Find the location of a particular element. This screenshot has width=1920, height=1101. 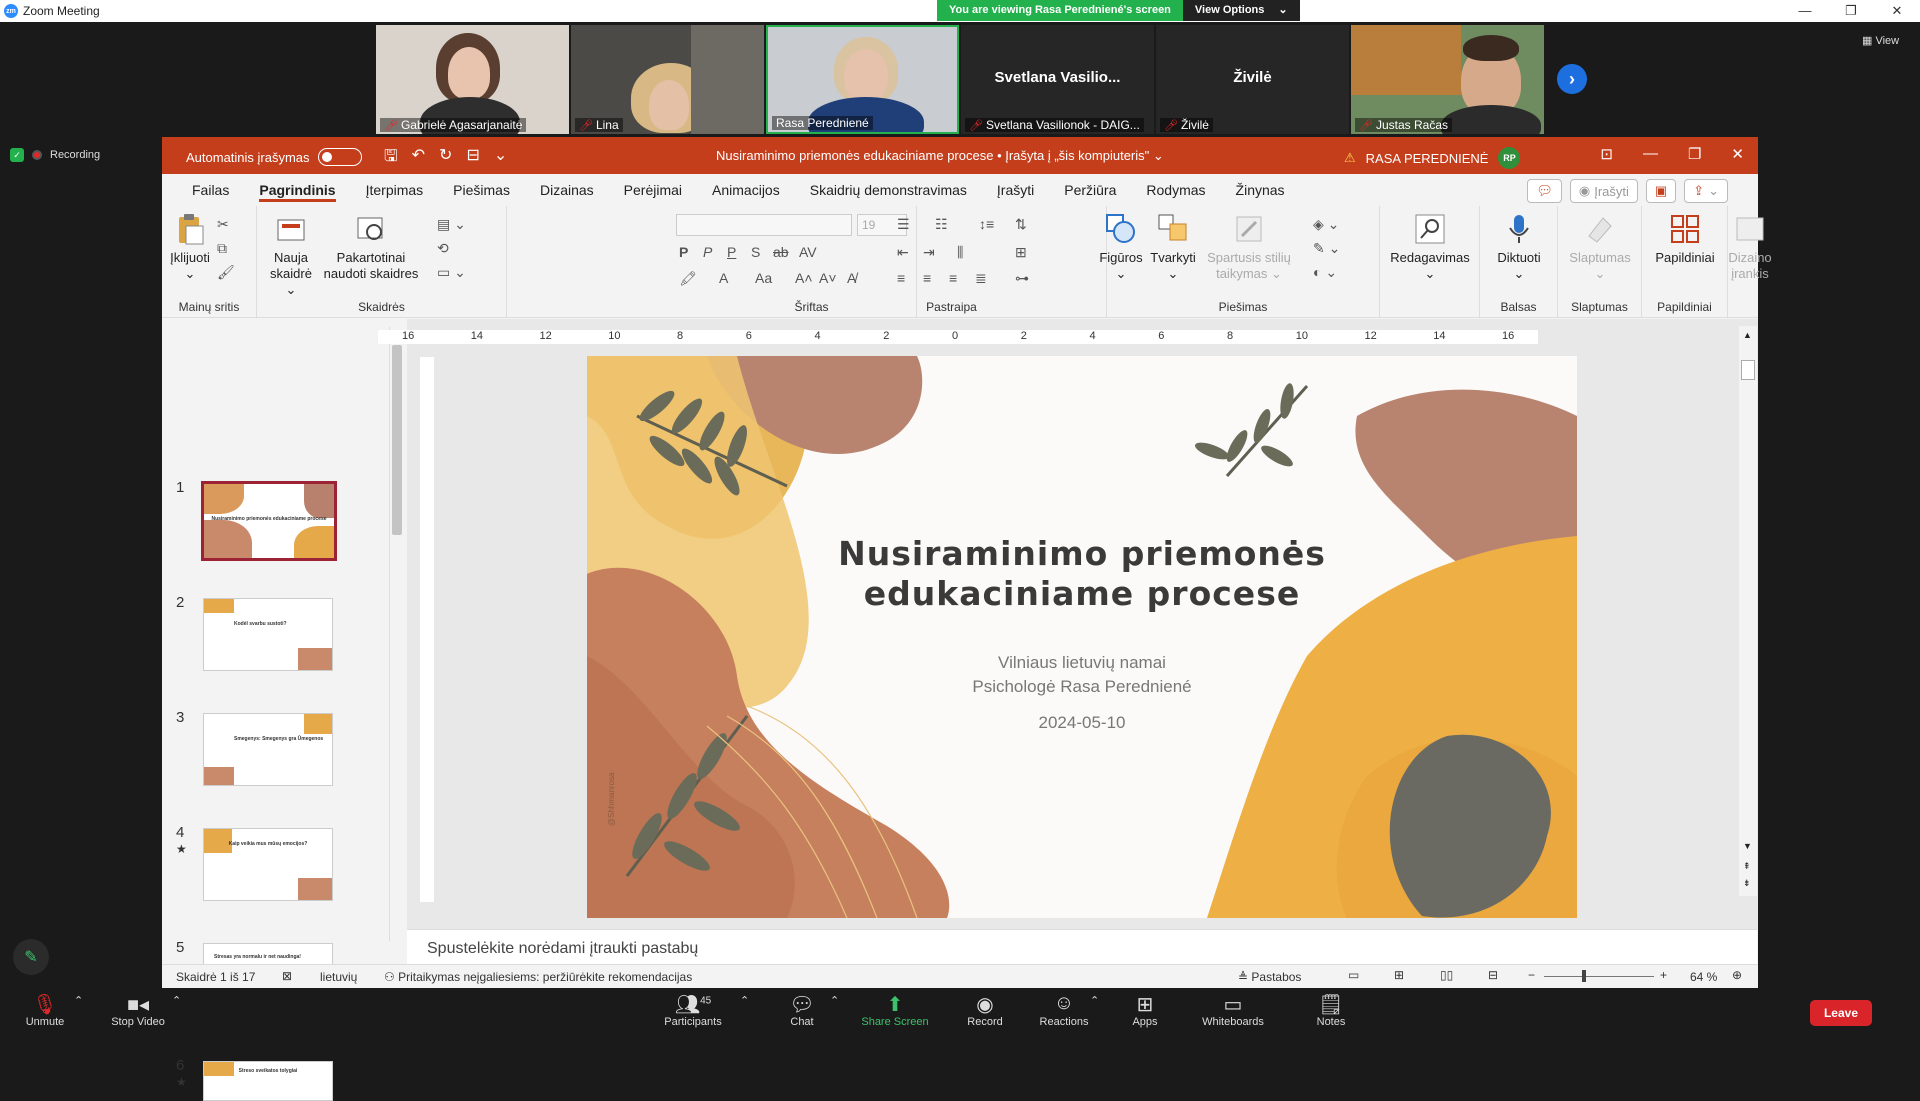

shadow-icon: S is located at coordinates (755, 252).